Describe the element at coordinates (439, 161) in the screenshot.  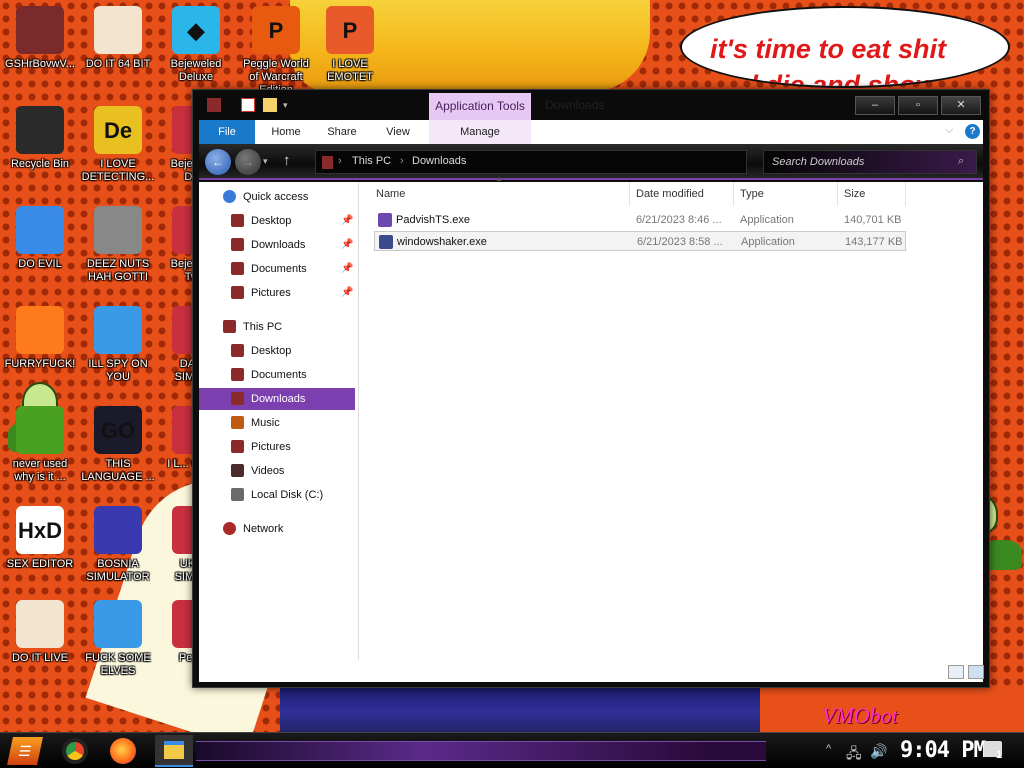
I see `breadcrumb-downloads: Downloads` at that location.